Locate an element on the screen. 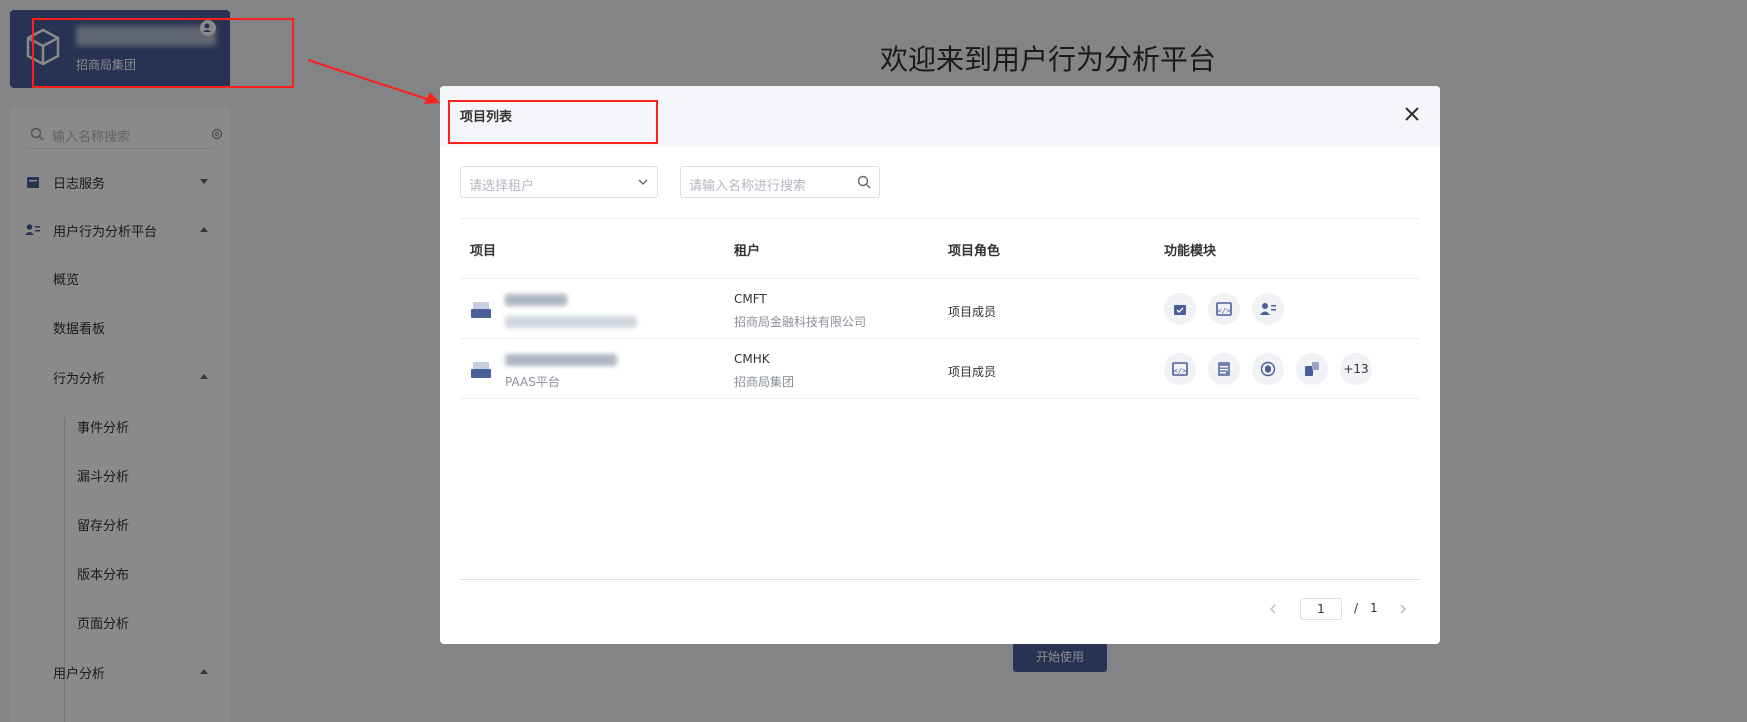  document-list-icon is located at coordinates (1224, 369).